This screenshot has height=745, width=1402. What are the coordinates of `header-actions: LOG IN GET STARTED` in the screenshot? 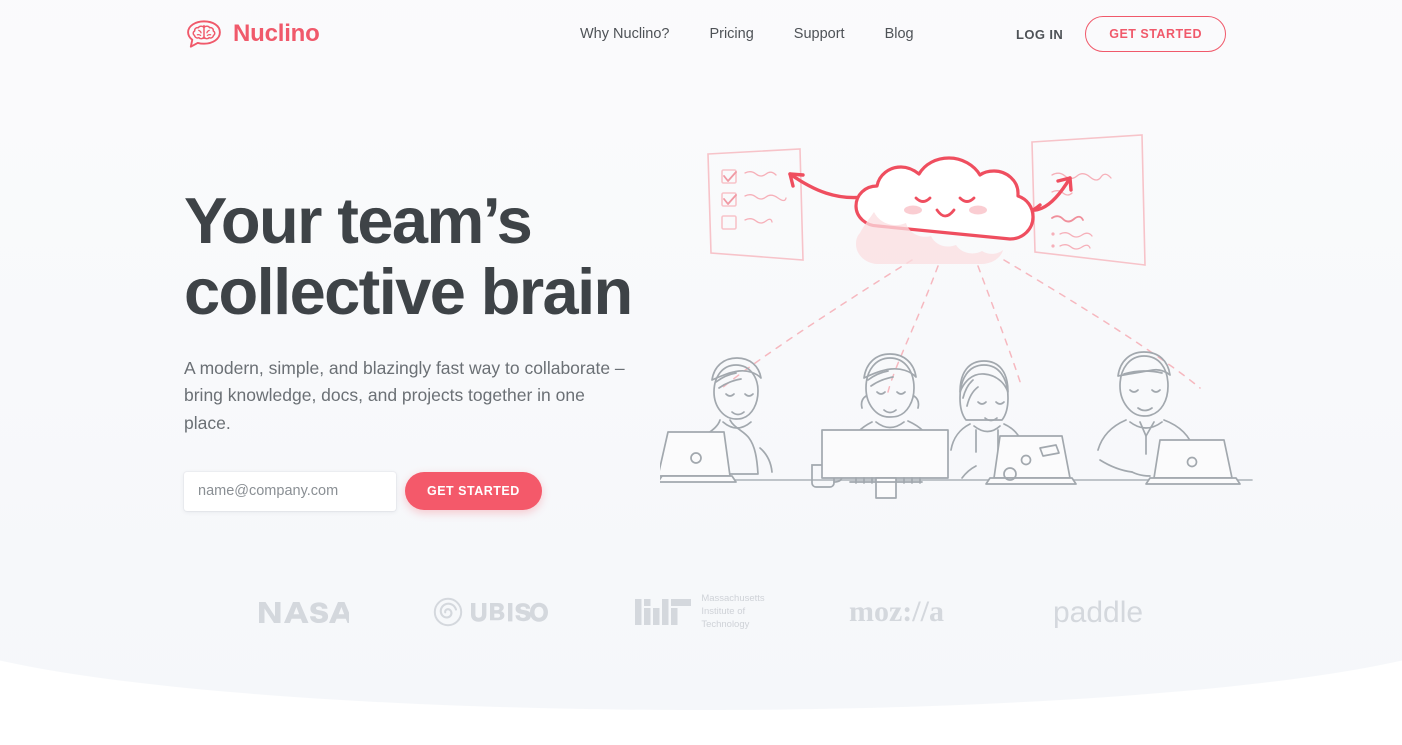 It's located at (1121, 34).